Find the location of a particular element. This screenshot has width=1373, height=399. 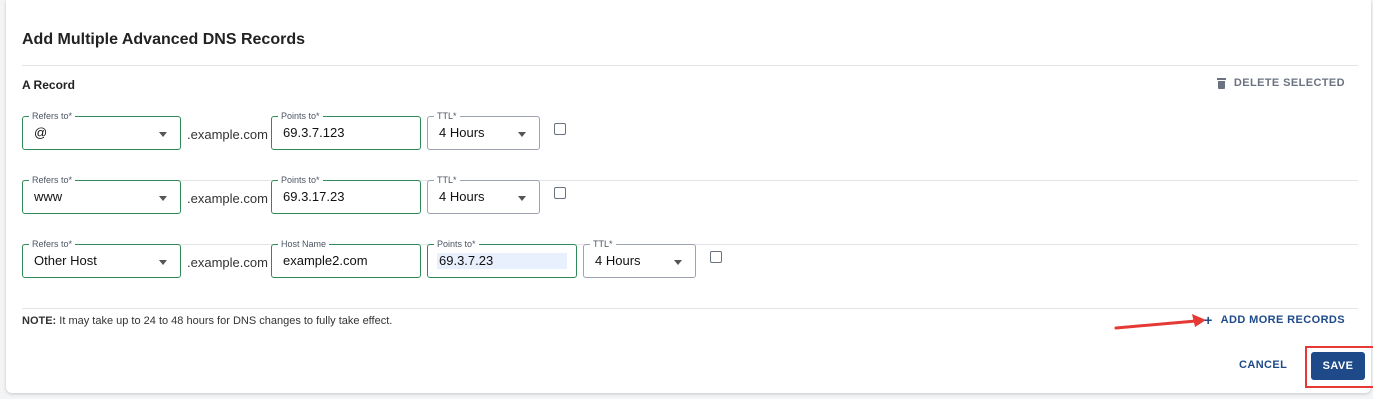

dialog-title: Add Multiple Advanced DNS Records is located at coordinates (163, 39).